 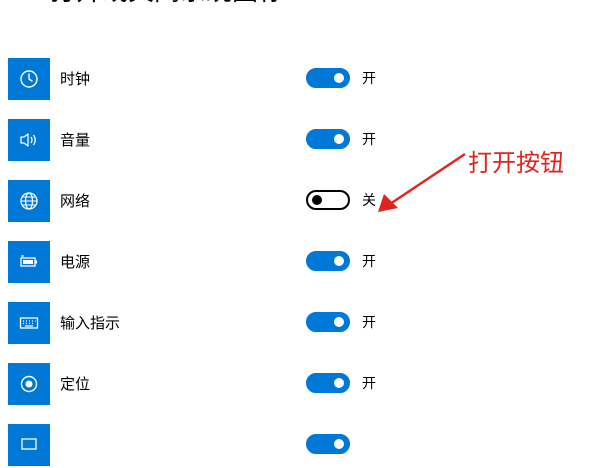 What do you see at coordinates (75, 140) in the screenshot?
I see `setting-label: 音量` at bounding box center [75, 140].